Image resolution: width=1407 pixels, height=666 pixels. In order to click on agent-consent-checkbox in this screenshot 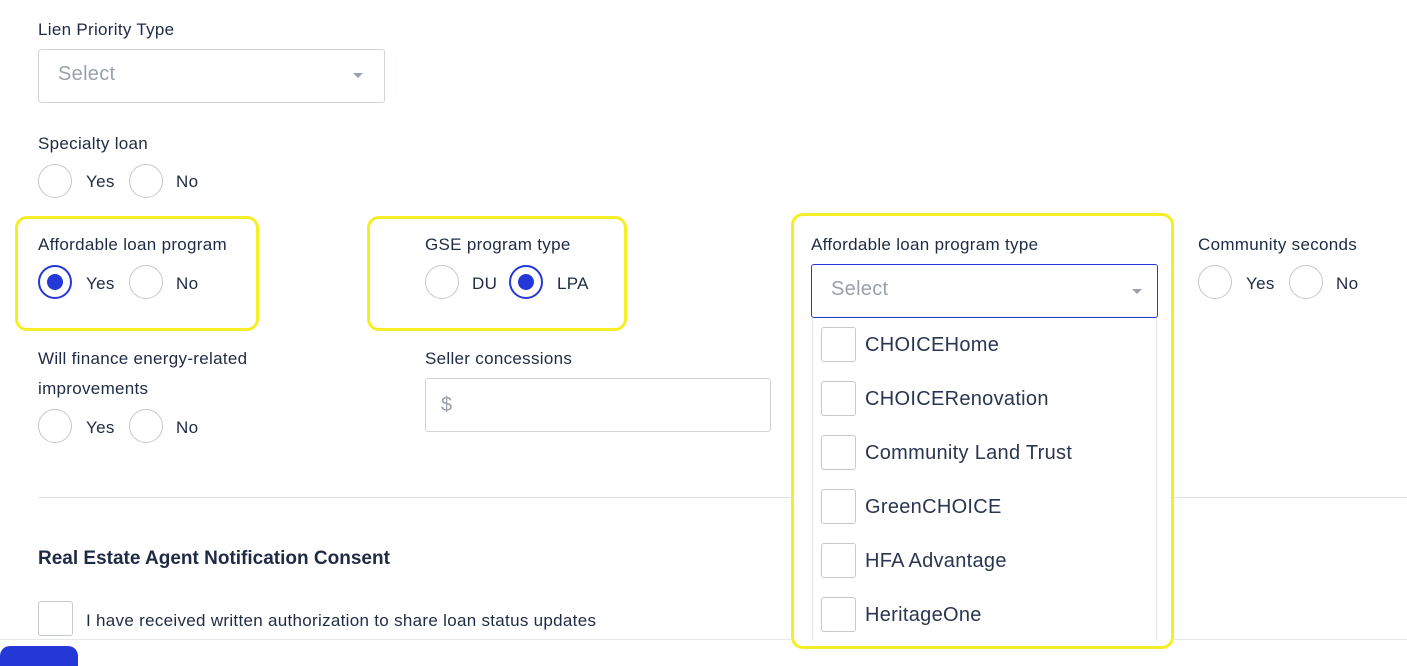, I will do `click(55, 618)`.